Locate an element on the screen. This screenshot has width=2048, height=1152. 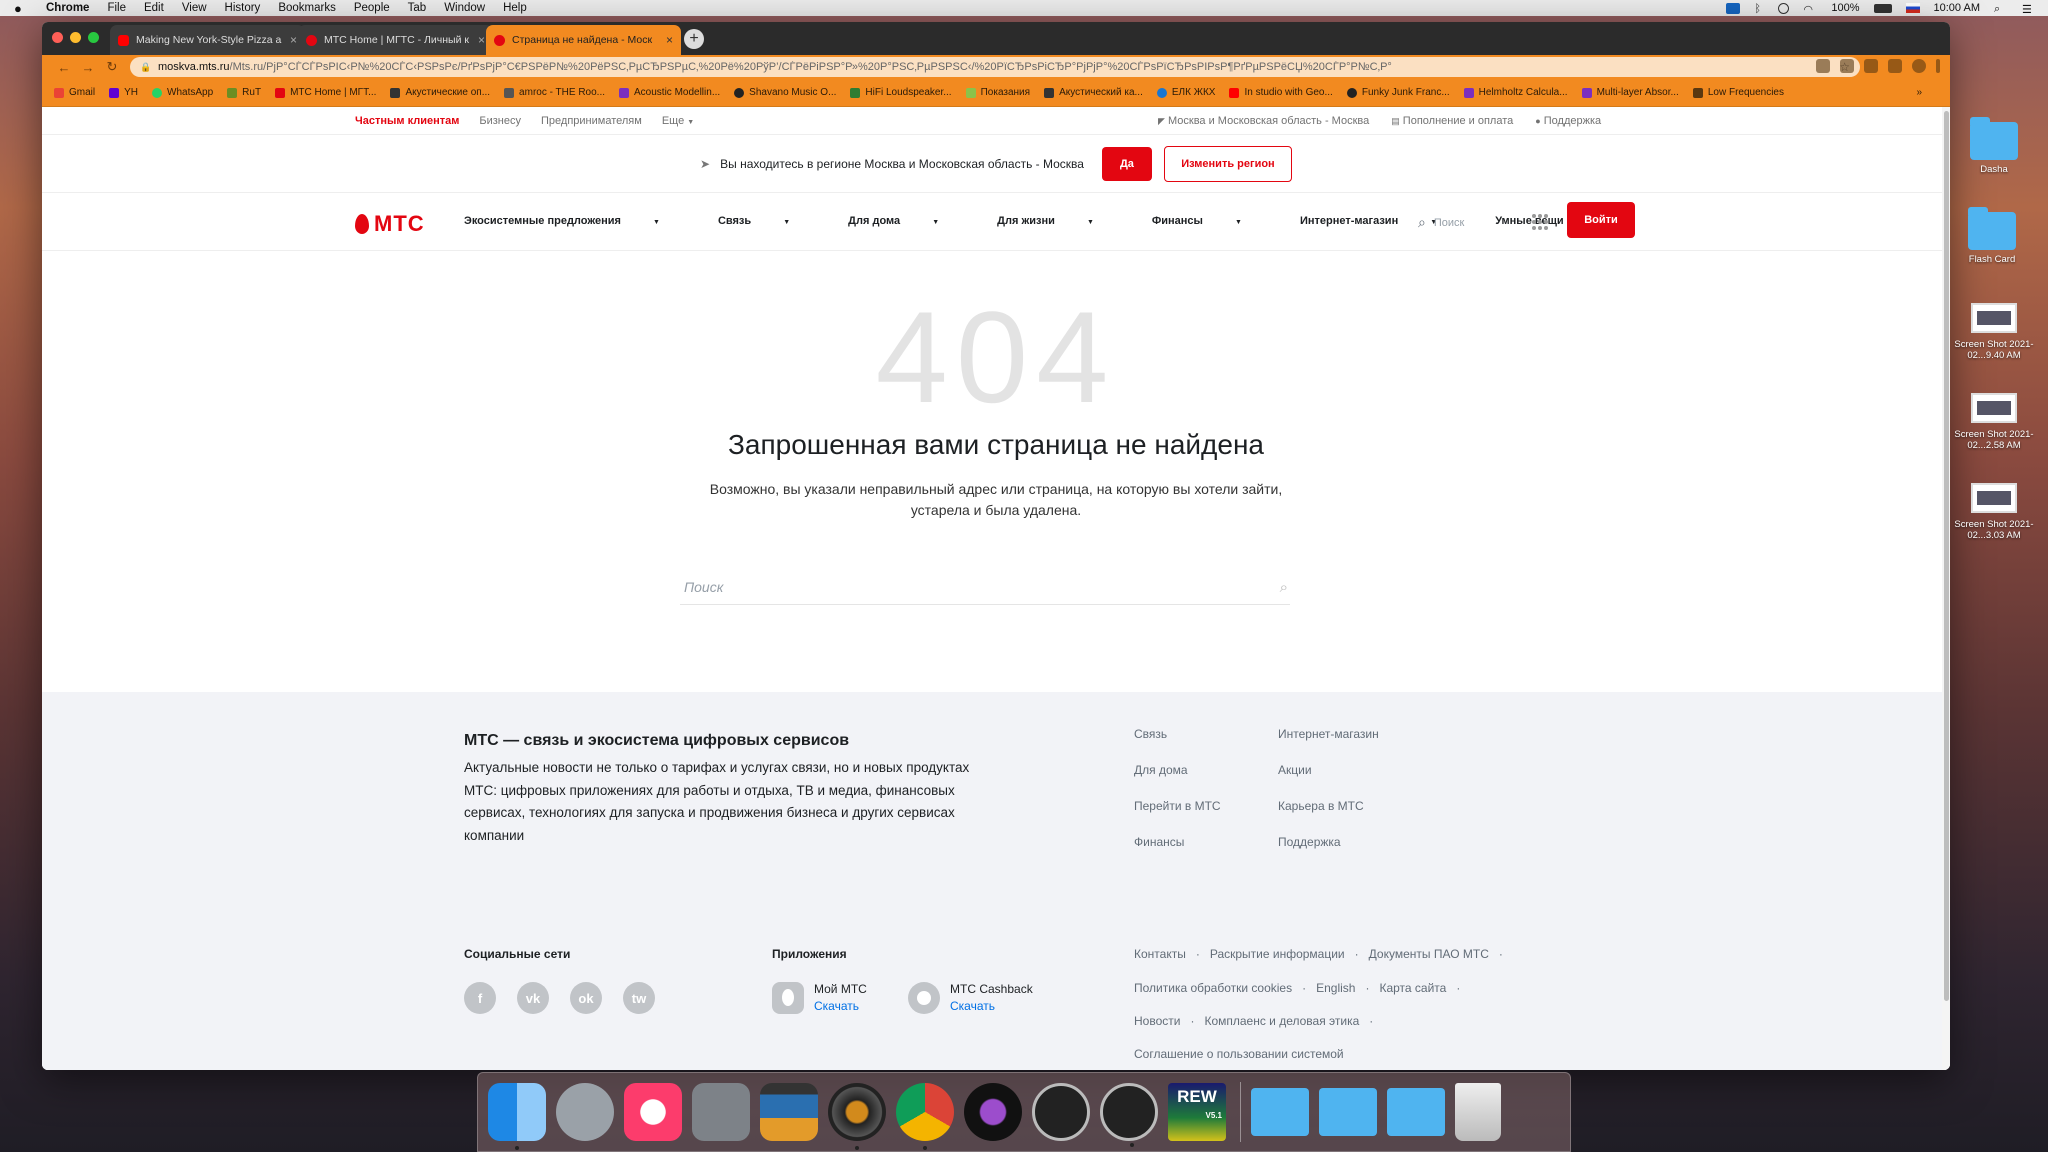
odnoklassniki-icon: ok is located at coordinates (586, 998).